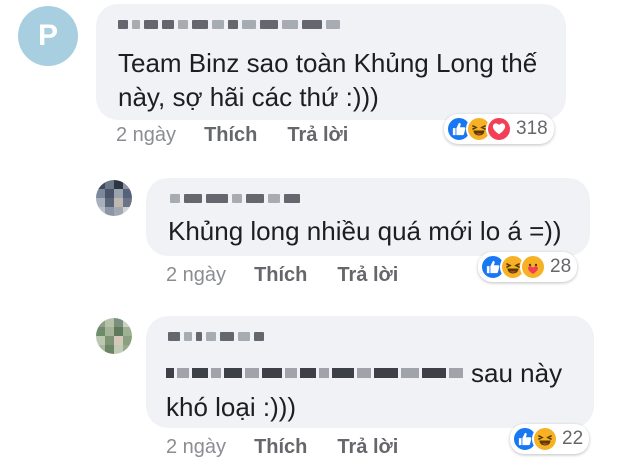  I want to click on comment-text-line-1: sau này, so click(364, 373).